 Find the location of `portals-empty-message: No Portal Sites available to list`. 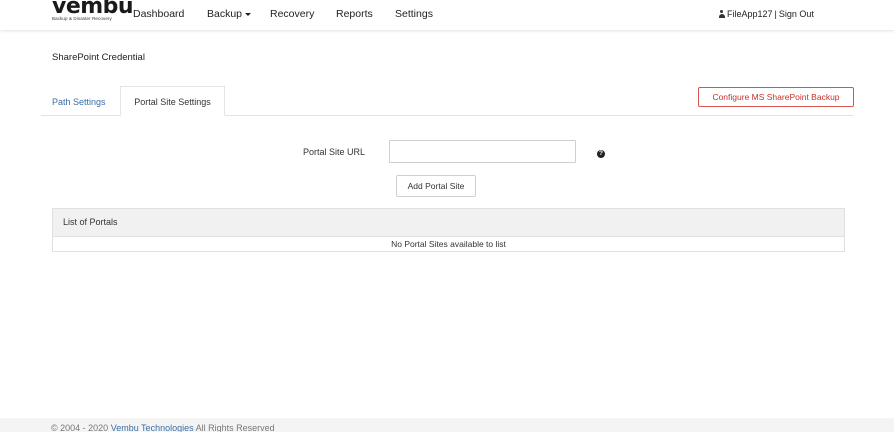

portals-empty-message: No Portal Sites available to list is located at coordinates (448, 244).